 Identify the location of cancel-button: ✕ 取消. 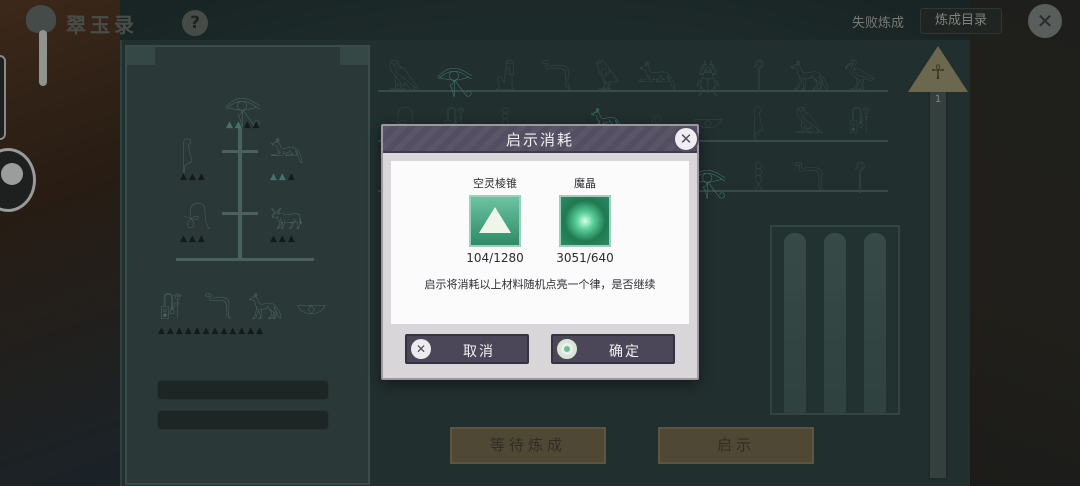
(467, 349).